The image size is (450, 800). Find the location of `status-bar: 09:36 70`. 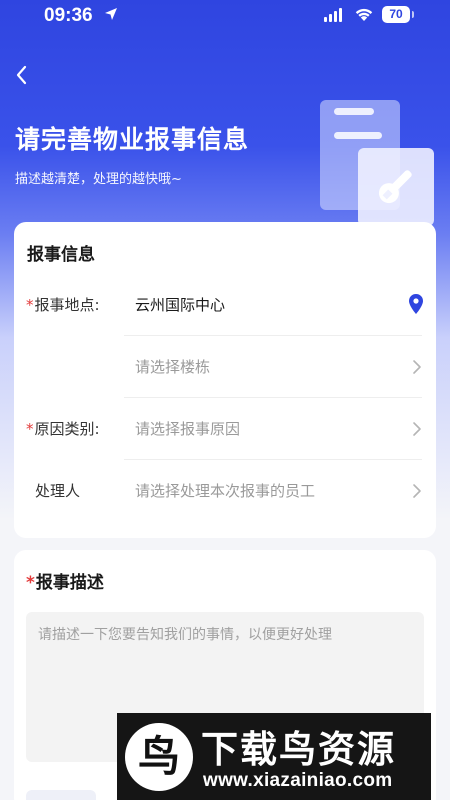

status-bar: 09:36 70 is located at coordinates (225, 16).